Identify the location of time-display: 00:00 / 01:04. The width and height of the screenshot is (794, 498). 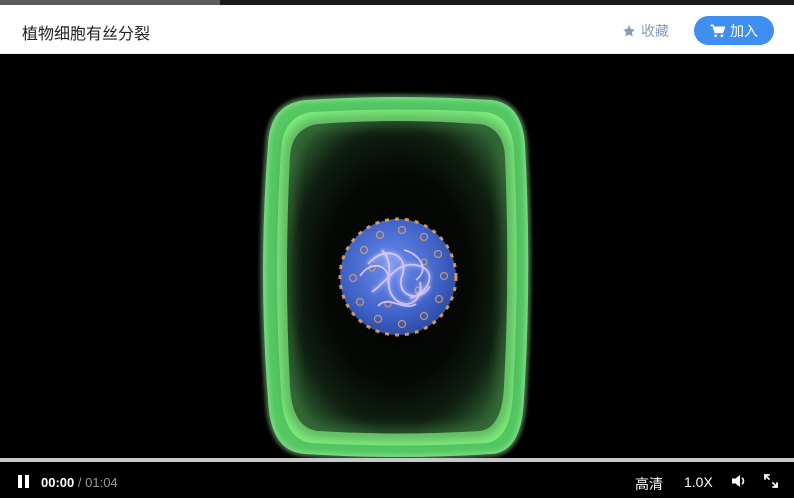
(79, 482).